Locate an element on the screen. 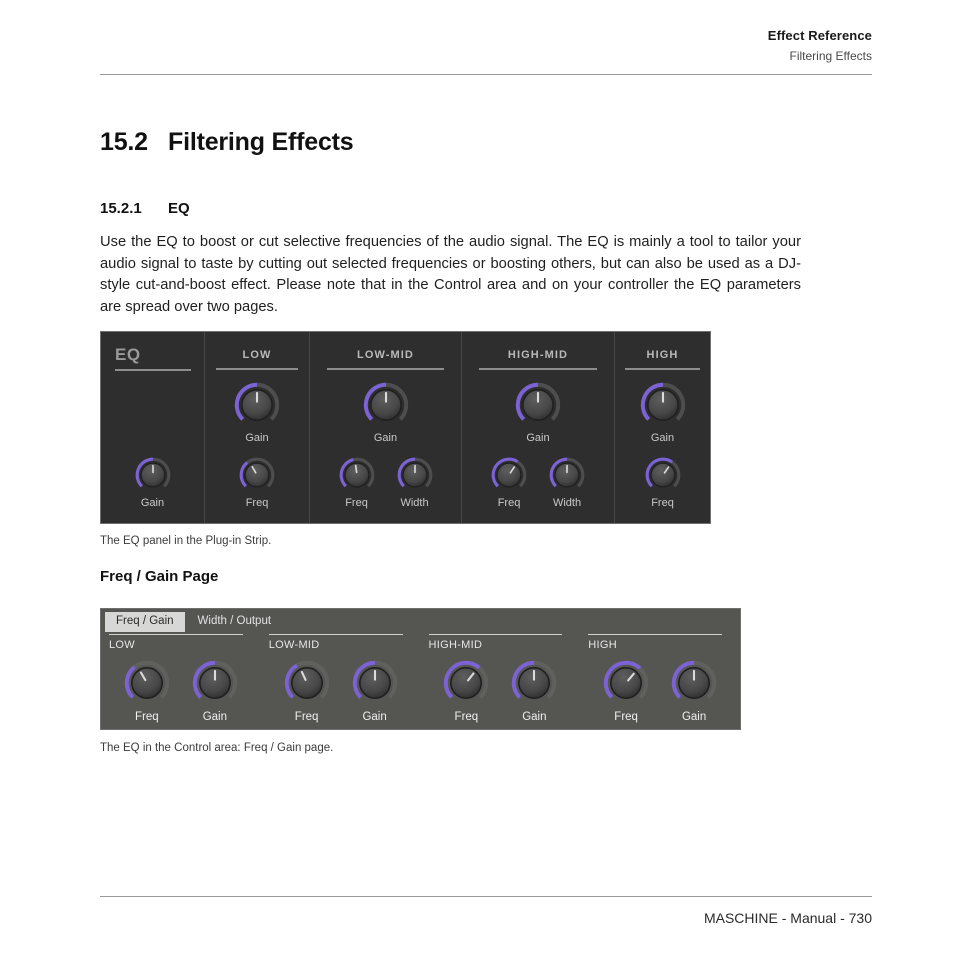 Image resolution: width=954 pixels, height=954 pixels. strip-column-header: LOW-MID is located at coordinates (385, 357).